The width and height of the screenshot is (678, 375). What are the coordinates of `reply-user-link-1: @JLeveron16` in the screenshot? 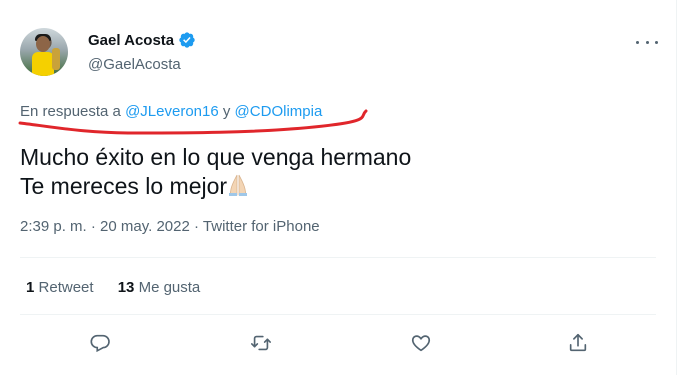 It's located at (172, 111).